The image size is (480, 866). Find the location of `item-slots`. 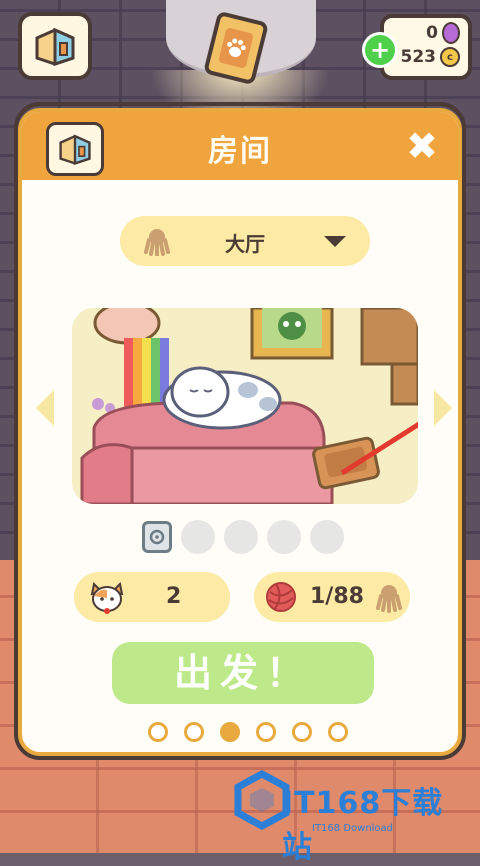

item-slots is located at coordinates (243, 537).